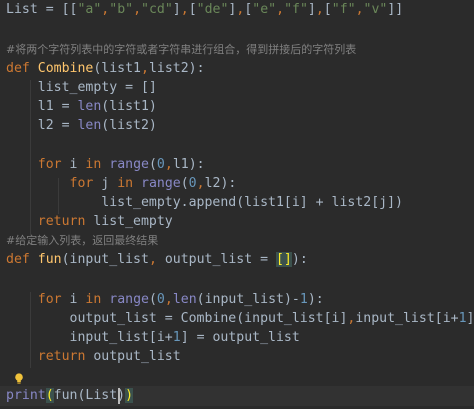 Image resolution: width=474 pixels, height=409 pixels. Describe the element at coordinates (26, 395) in the screenshot. I see `code-token: print` at that location.